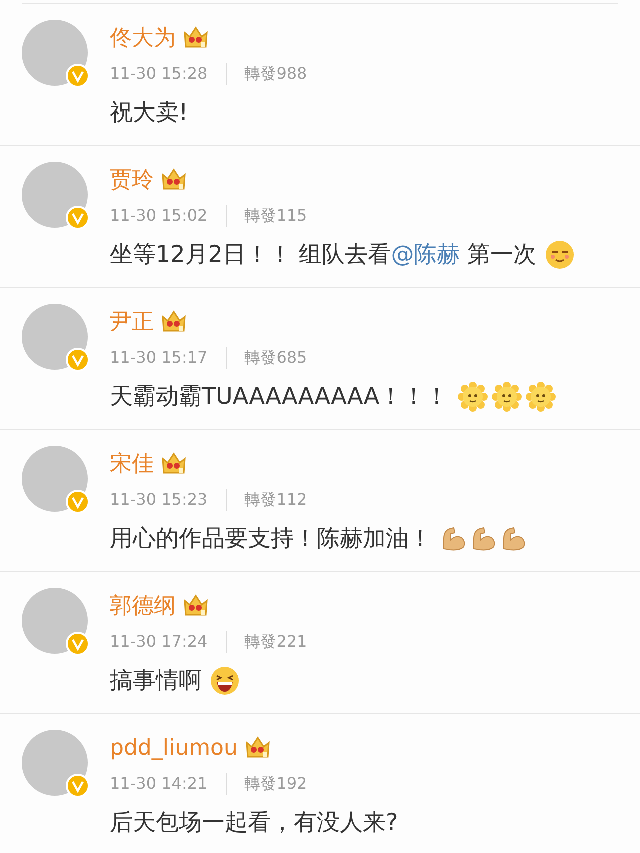 The height and width of the screenshot is (853, 640). Describe the element at coordinates (279, 397) in the screenshot. I see `comment-text: 天霸动霸TUAAAAAAAAA！！！` at that location.